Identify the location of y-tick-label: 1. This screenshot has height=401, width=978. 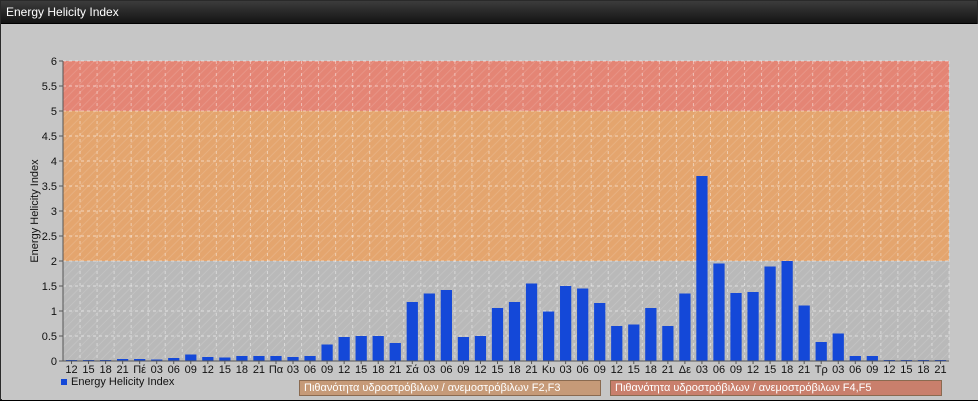
(54, 312).